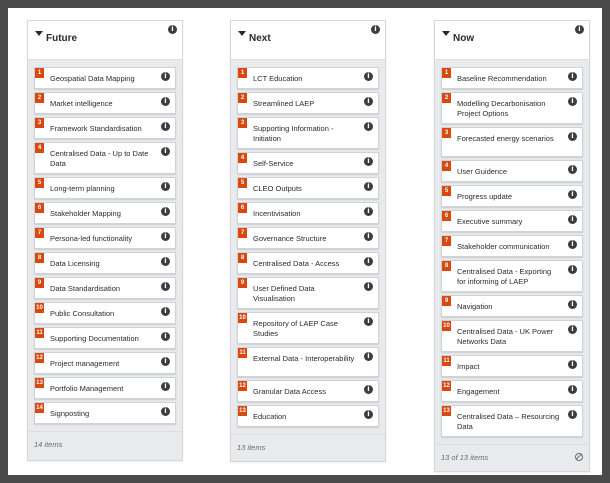 The image size is (610, 483). I want to click on card: 9 Navigation i, so click(512, 306).